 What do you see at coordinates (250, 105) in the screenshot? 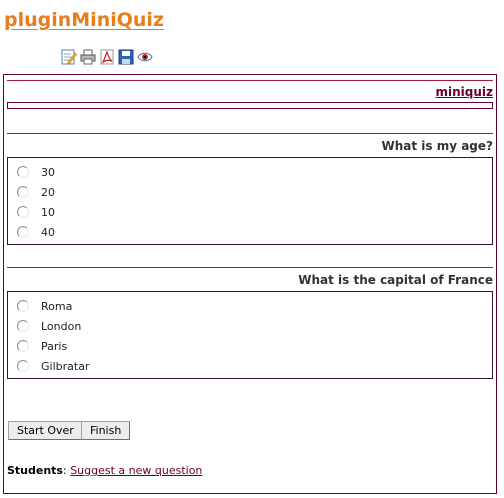
I see `quiz-header-box` at bounding box center [250, 105].